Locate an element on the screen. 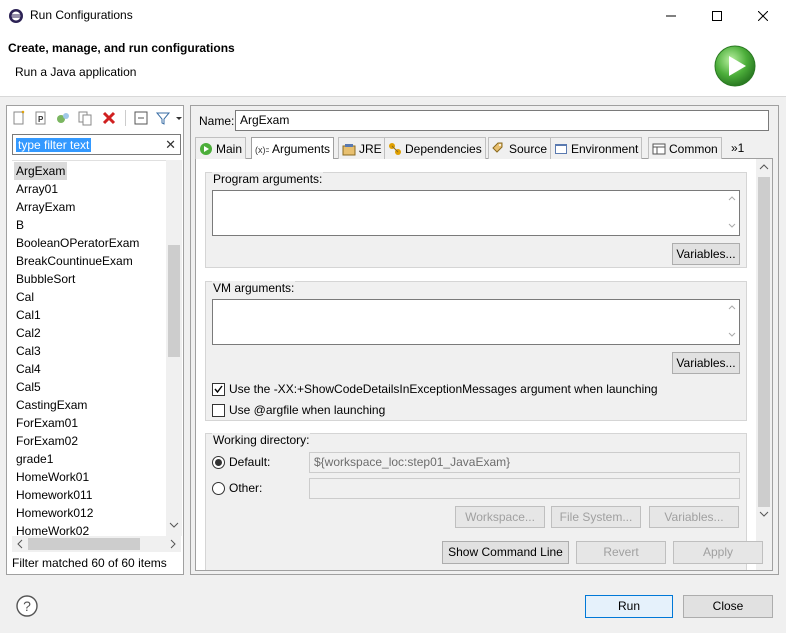 This screenshot has height=633, width=786. window-title: Run Configurations is located at coordinates (81, 15).